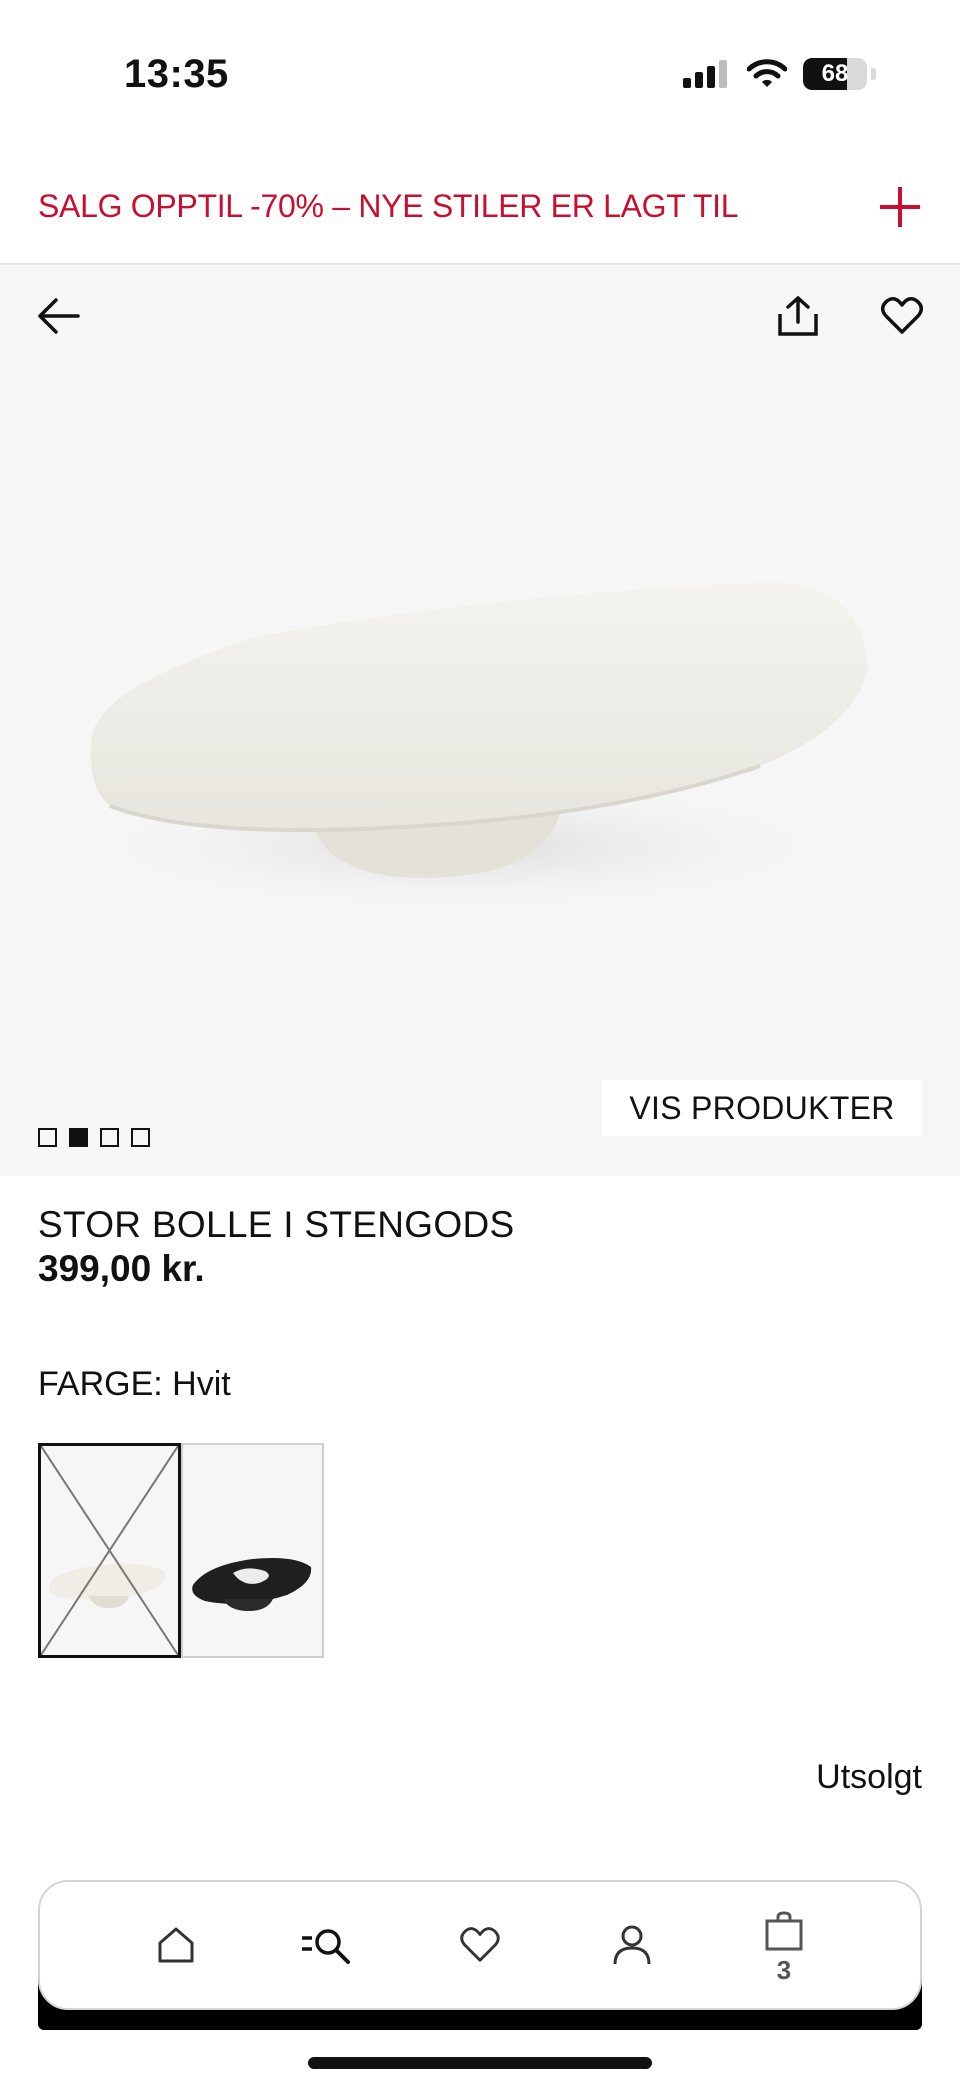 The height and width of the screenshot is (2087, 960). I want to click on cart-count-badge: 3, so click(784, 1970).